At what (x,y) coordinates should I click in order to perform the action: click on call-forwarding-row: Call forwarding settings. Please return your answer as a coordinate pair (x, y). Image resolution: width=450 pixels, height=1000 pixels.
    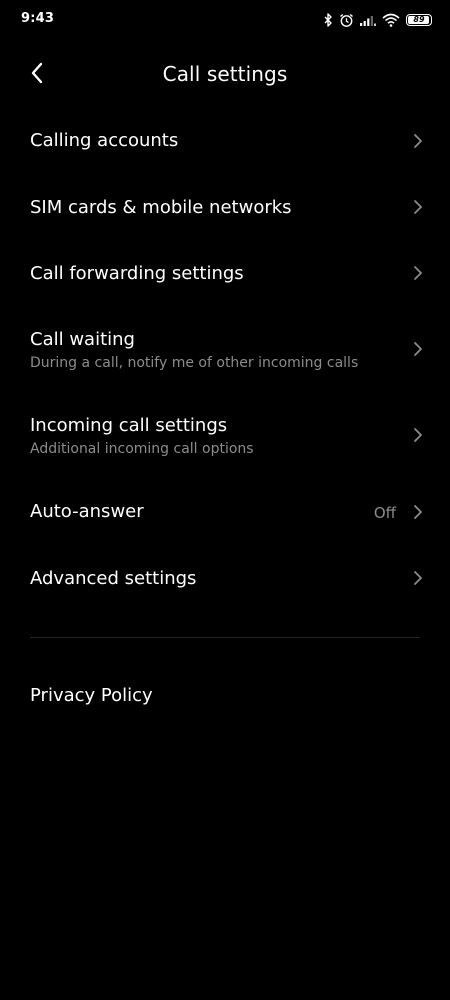
    Looking at the image, I should click on (225, 274).